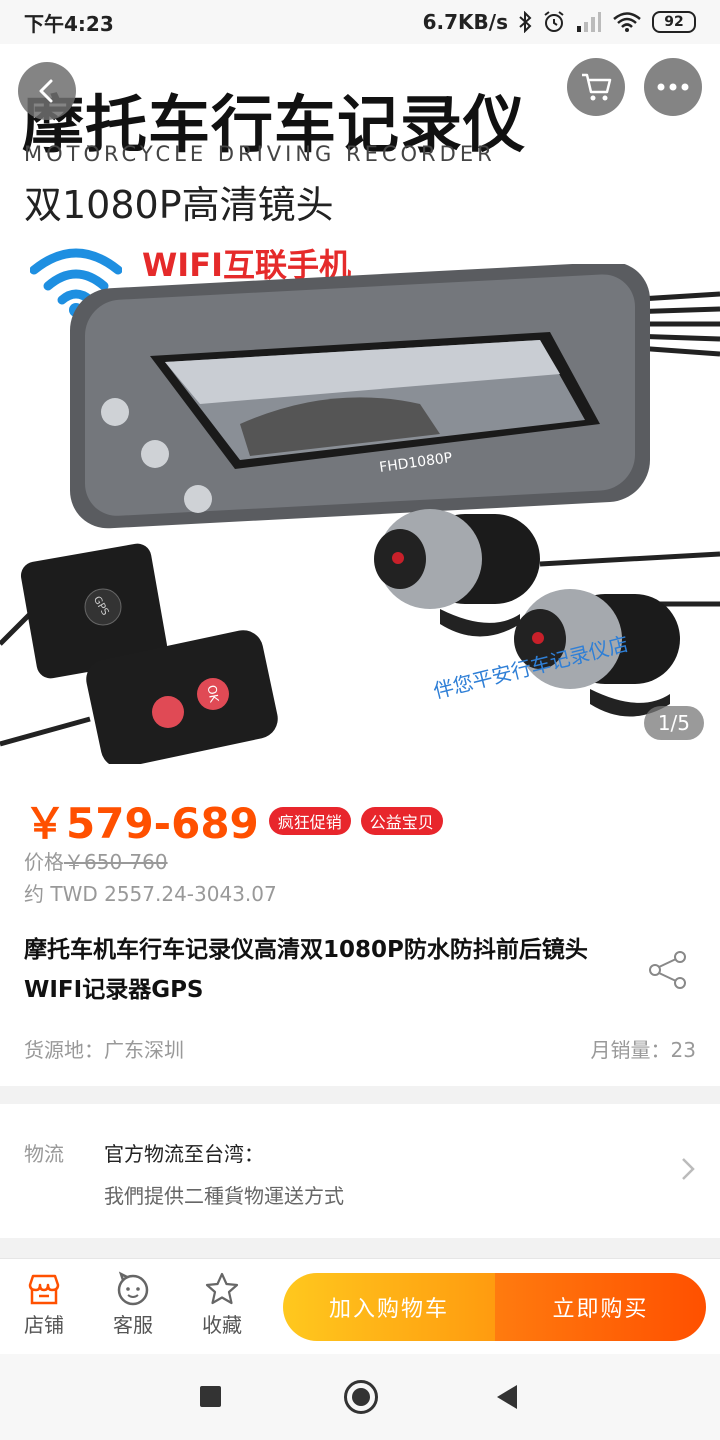 The image size is (720, 1440). I want to click on current-price: ￥579-689, so click(141, 823).